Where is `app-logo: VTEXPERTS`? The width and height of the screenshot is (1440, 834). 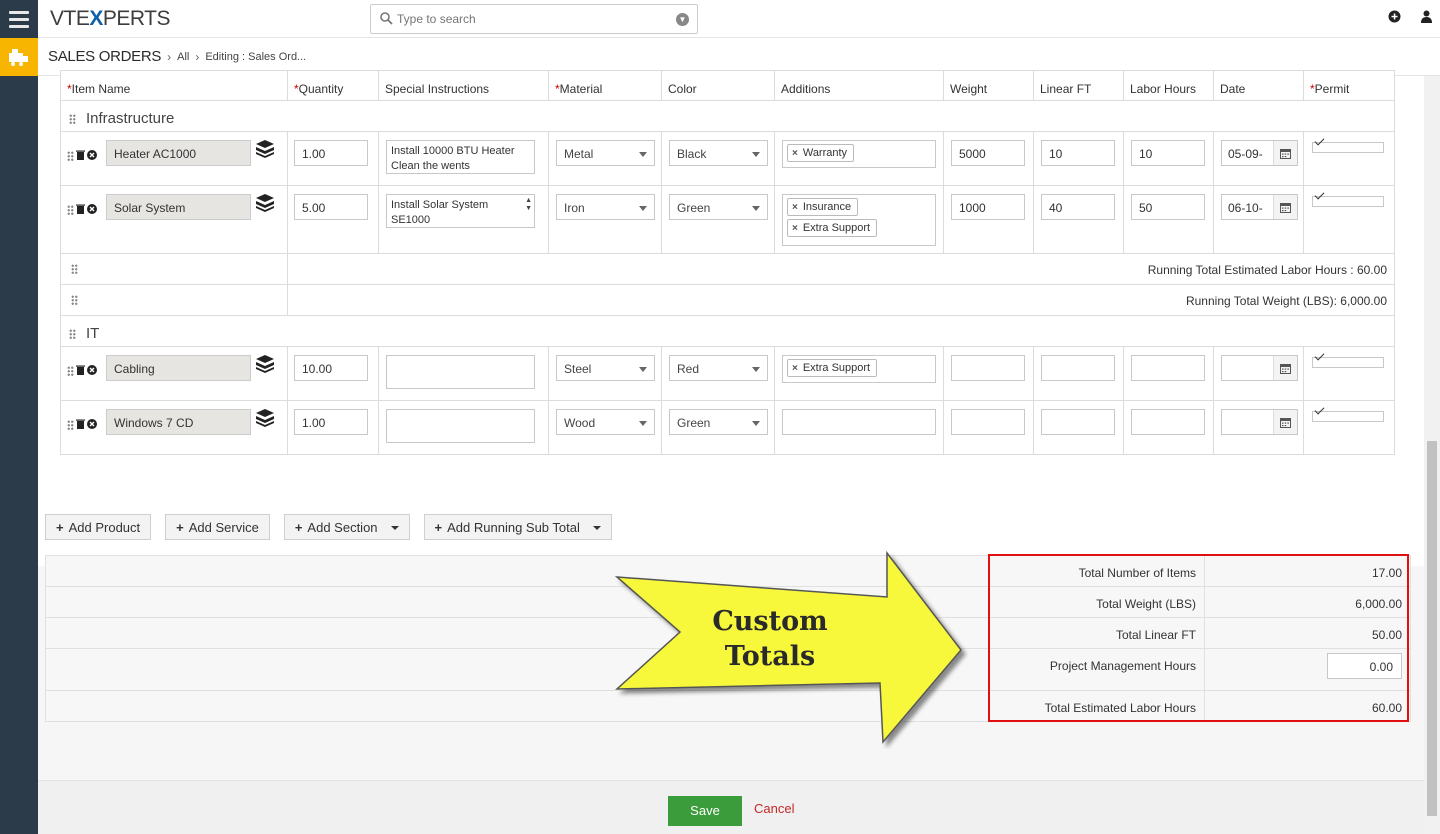 app-logo: VTEXPERTS is located at coordinates (110, 19).